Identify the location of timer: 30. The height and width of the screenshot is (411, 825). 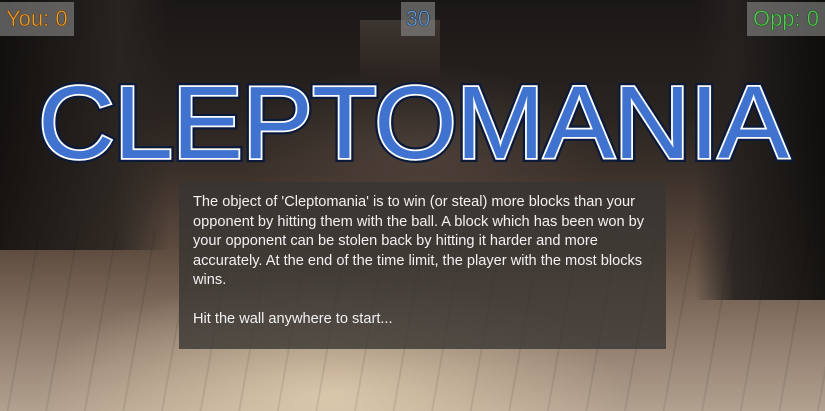
(418, 19).